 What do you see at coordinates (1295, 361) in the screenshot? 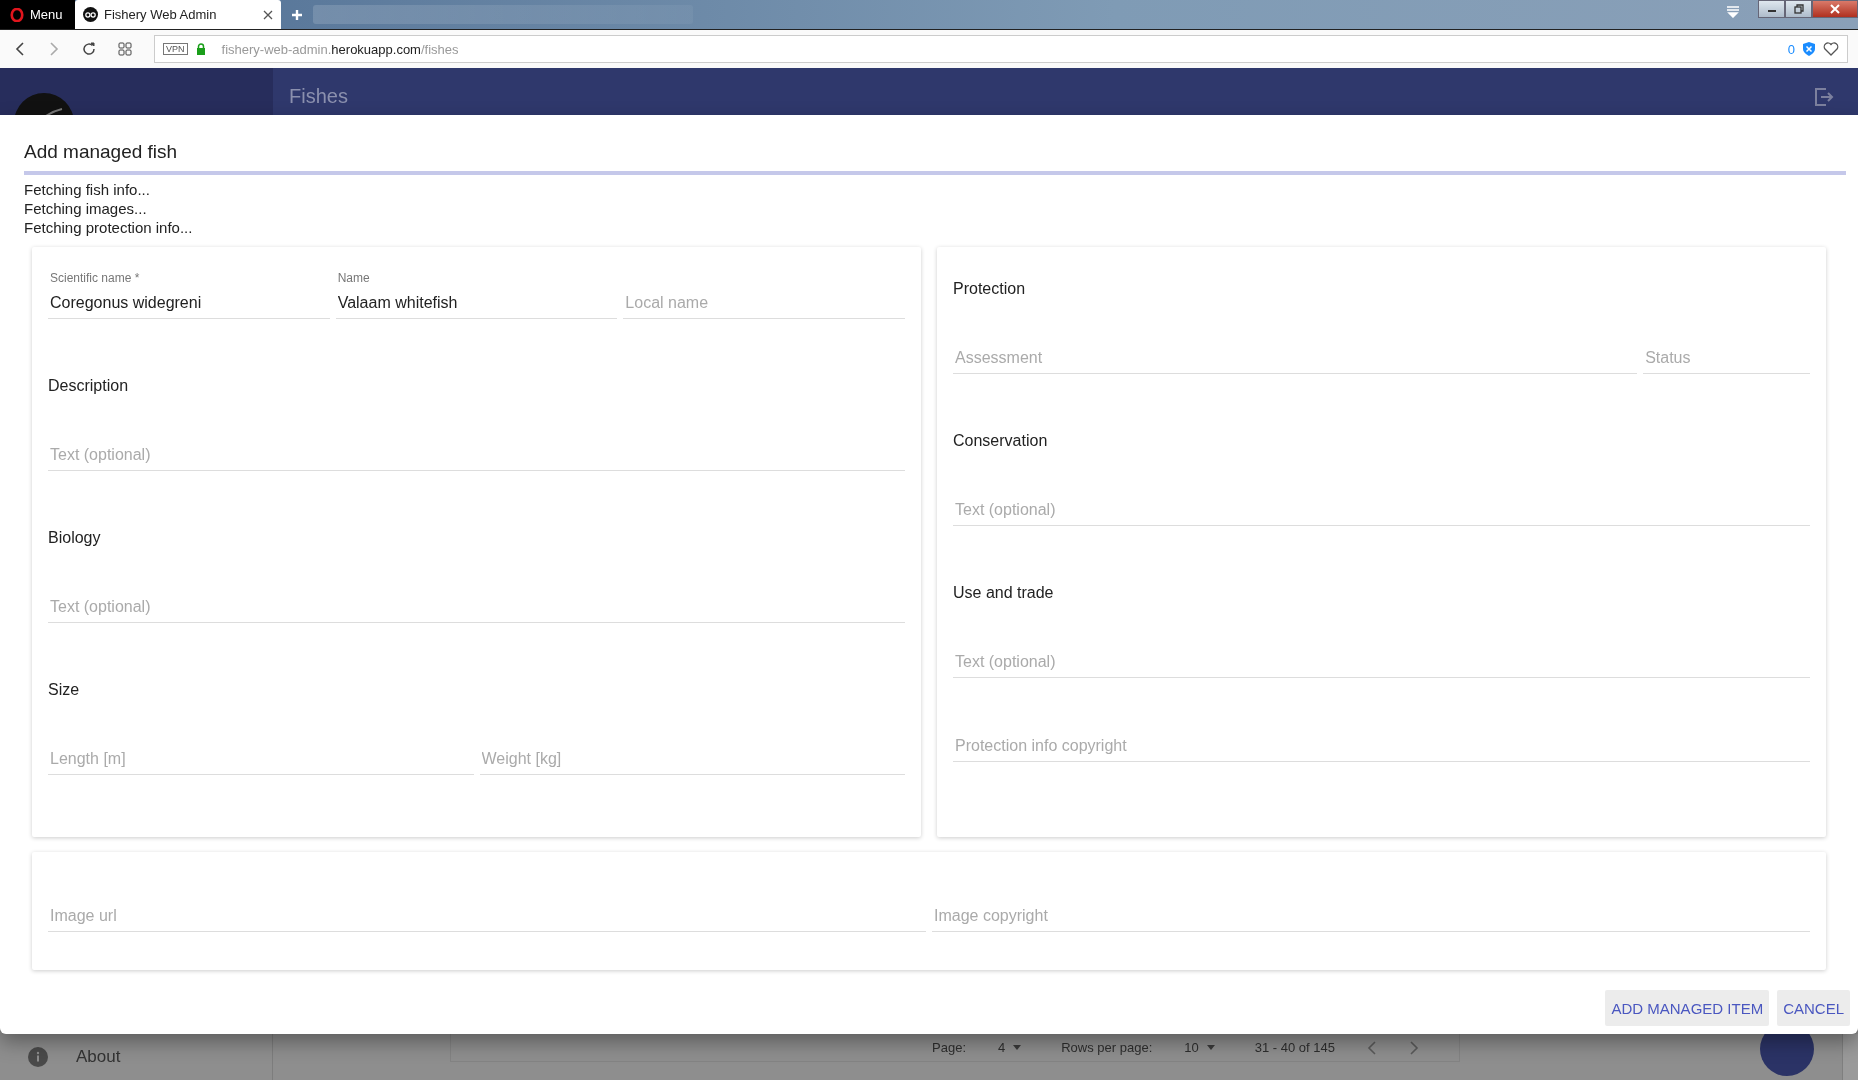
I see `text-field: Assessment` at bounding box center [1295, 361].